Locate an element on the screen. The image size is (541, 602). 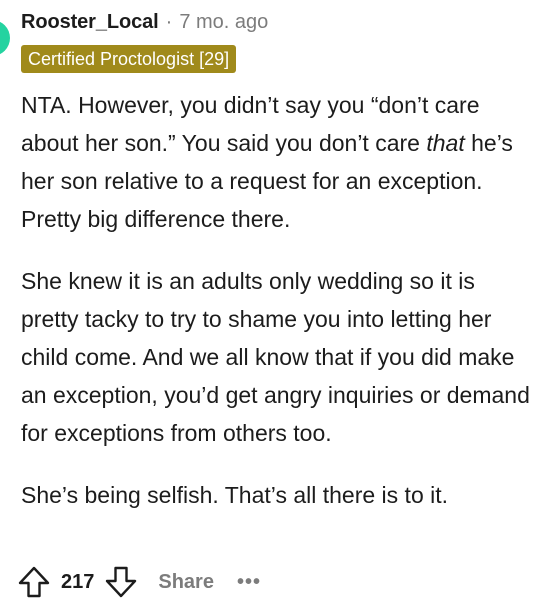
paragraph-1-italic-word: that is located at coordinates (445, 143).